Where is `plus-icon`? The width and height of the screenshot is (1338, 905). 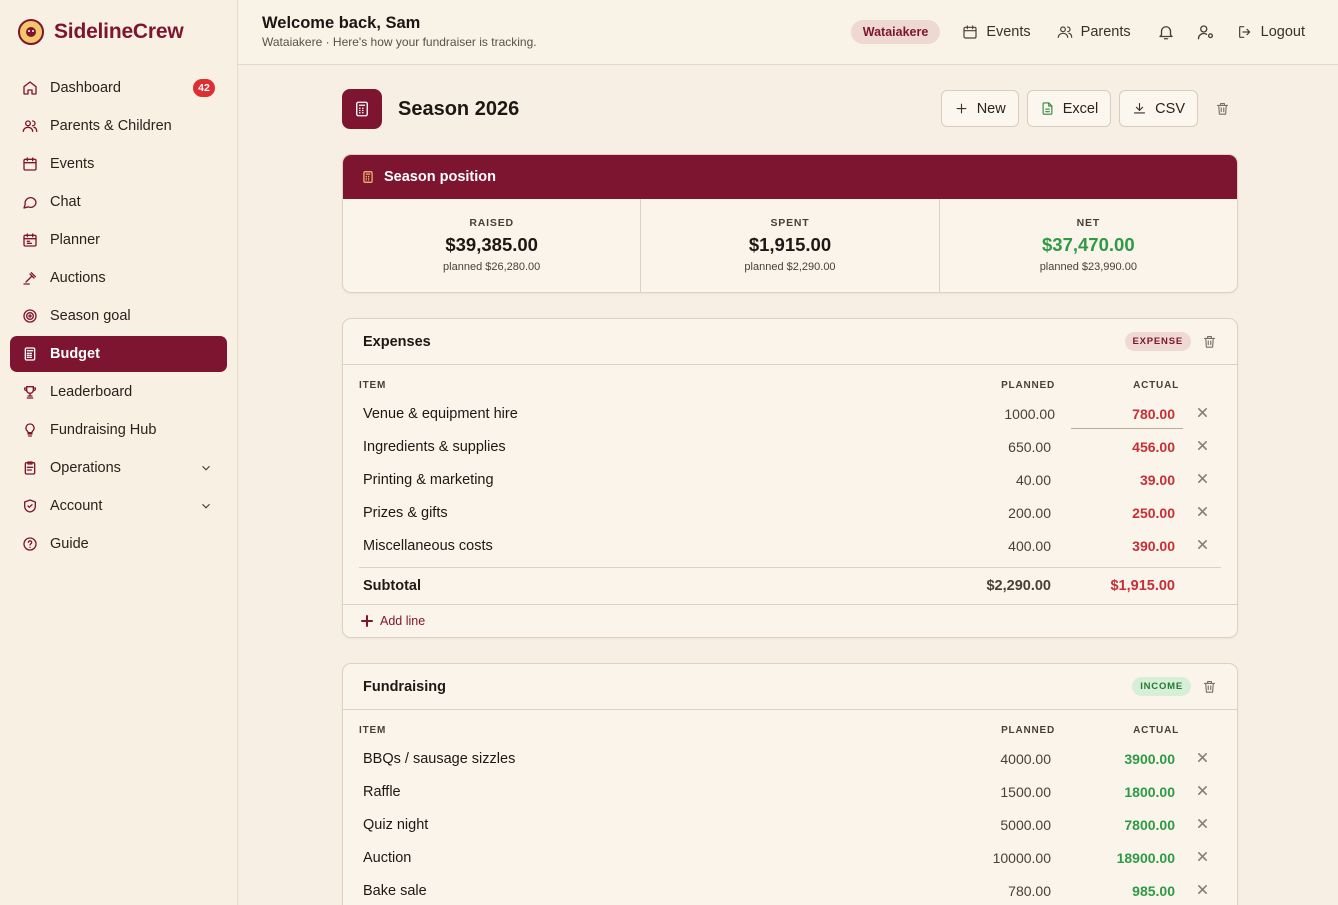
plus-icon is located at coordinates (367, 621).